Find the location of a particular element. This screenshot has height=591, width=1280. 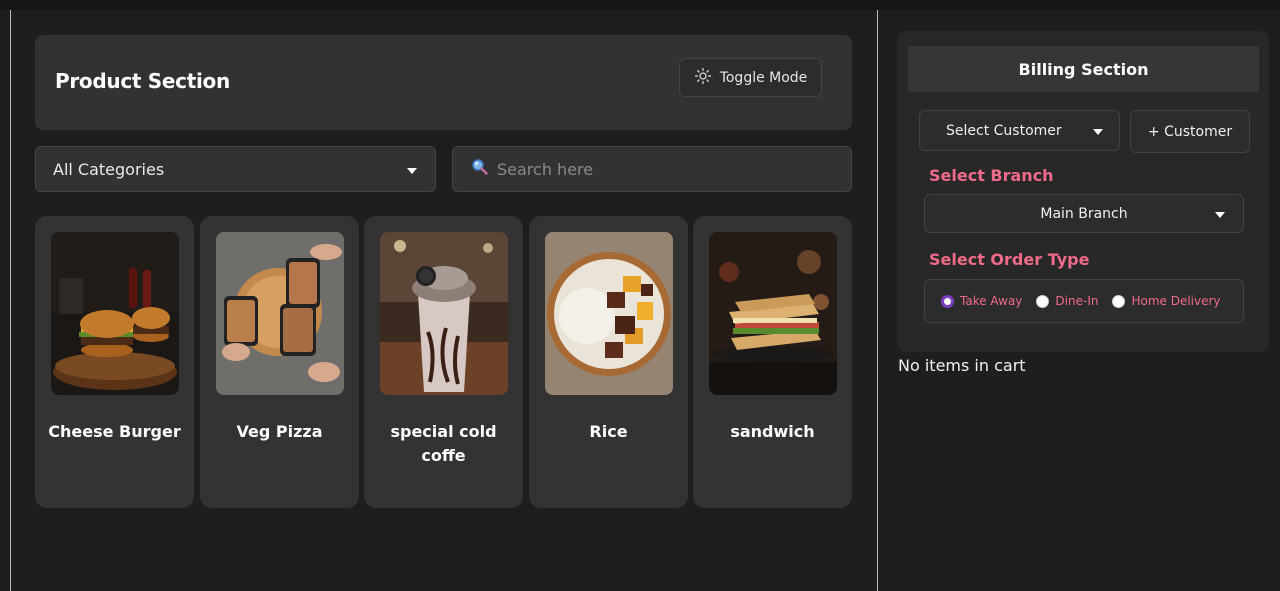

search-box is located at coordinates (652, 169).